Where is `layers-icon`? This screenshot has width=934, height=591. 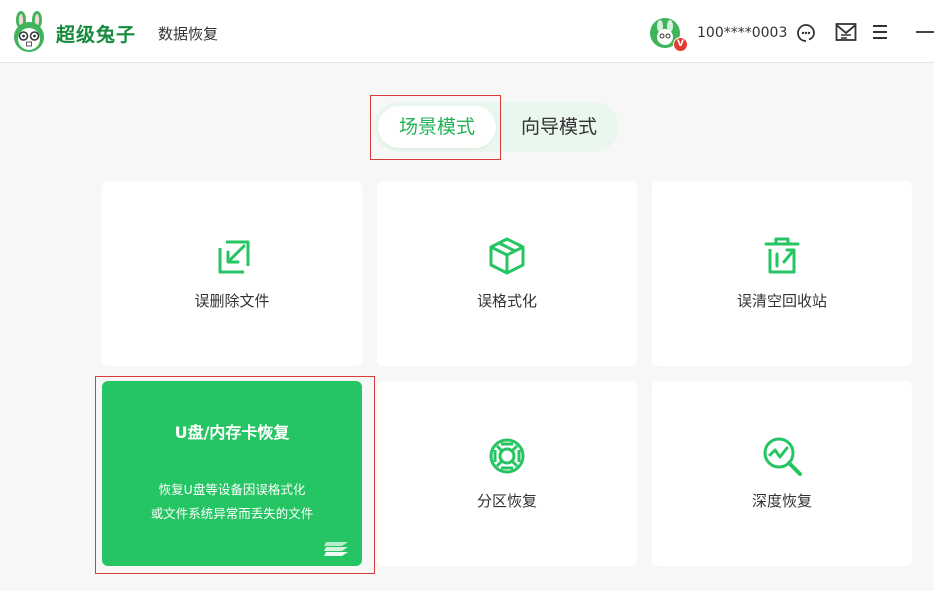
layers-icon is located at coordinates (336, 549).